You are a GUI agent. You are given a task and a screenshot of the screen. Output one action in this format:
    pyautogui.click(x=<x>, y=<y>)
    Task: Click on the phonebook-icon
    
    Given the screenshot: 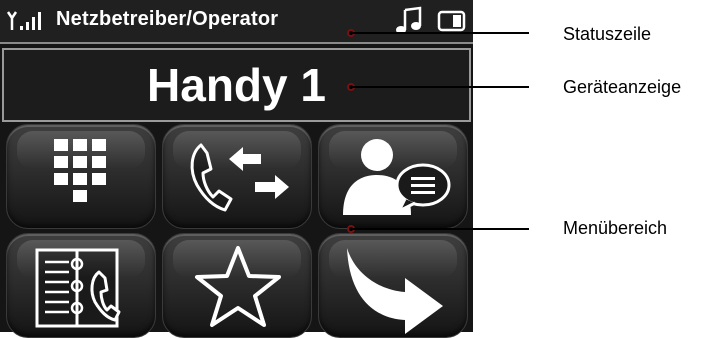 What is the action you would take?
    pyautogui.click(x=78, y=288)
    